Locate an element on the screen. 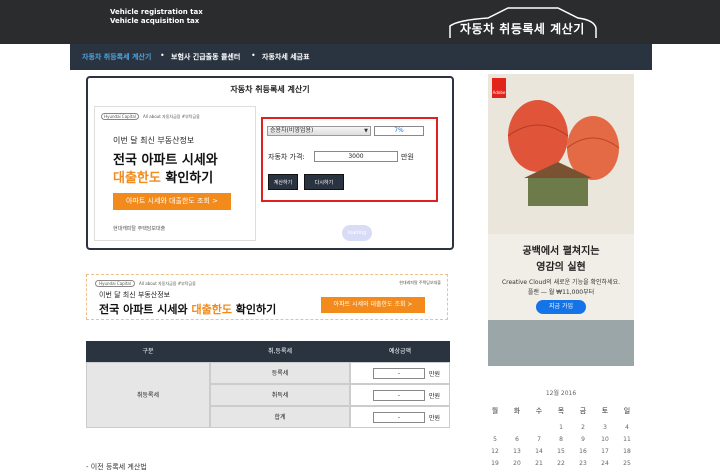 The height and width of the screenshot is (472, 720). main-nav: 자동차 취등록세 계산기 • 보험사 긴급출동 콜센터 • 자동차세 세금표 is located at coordinates (361, 57).